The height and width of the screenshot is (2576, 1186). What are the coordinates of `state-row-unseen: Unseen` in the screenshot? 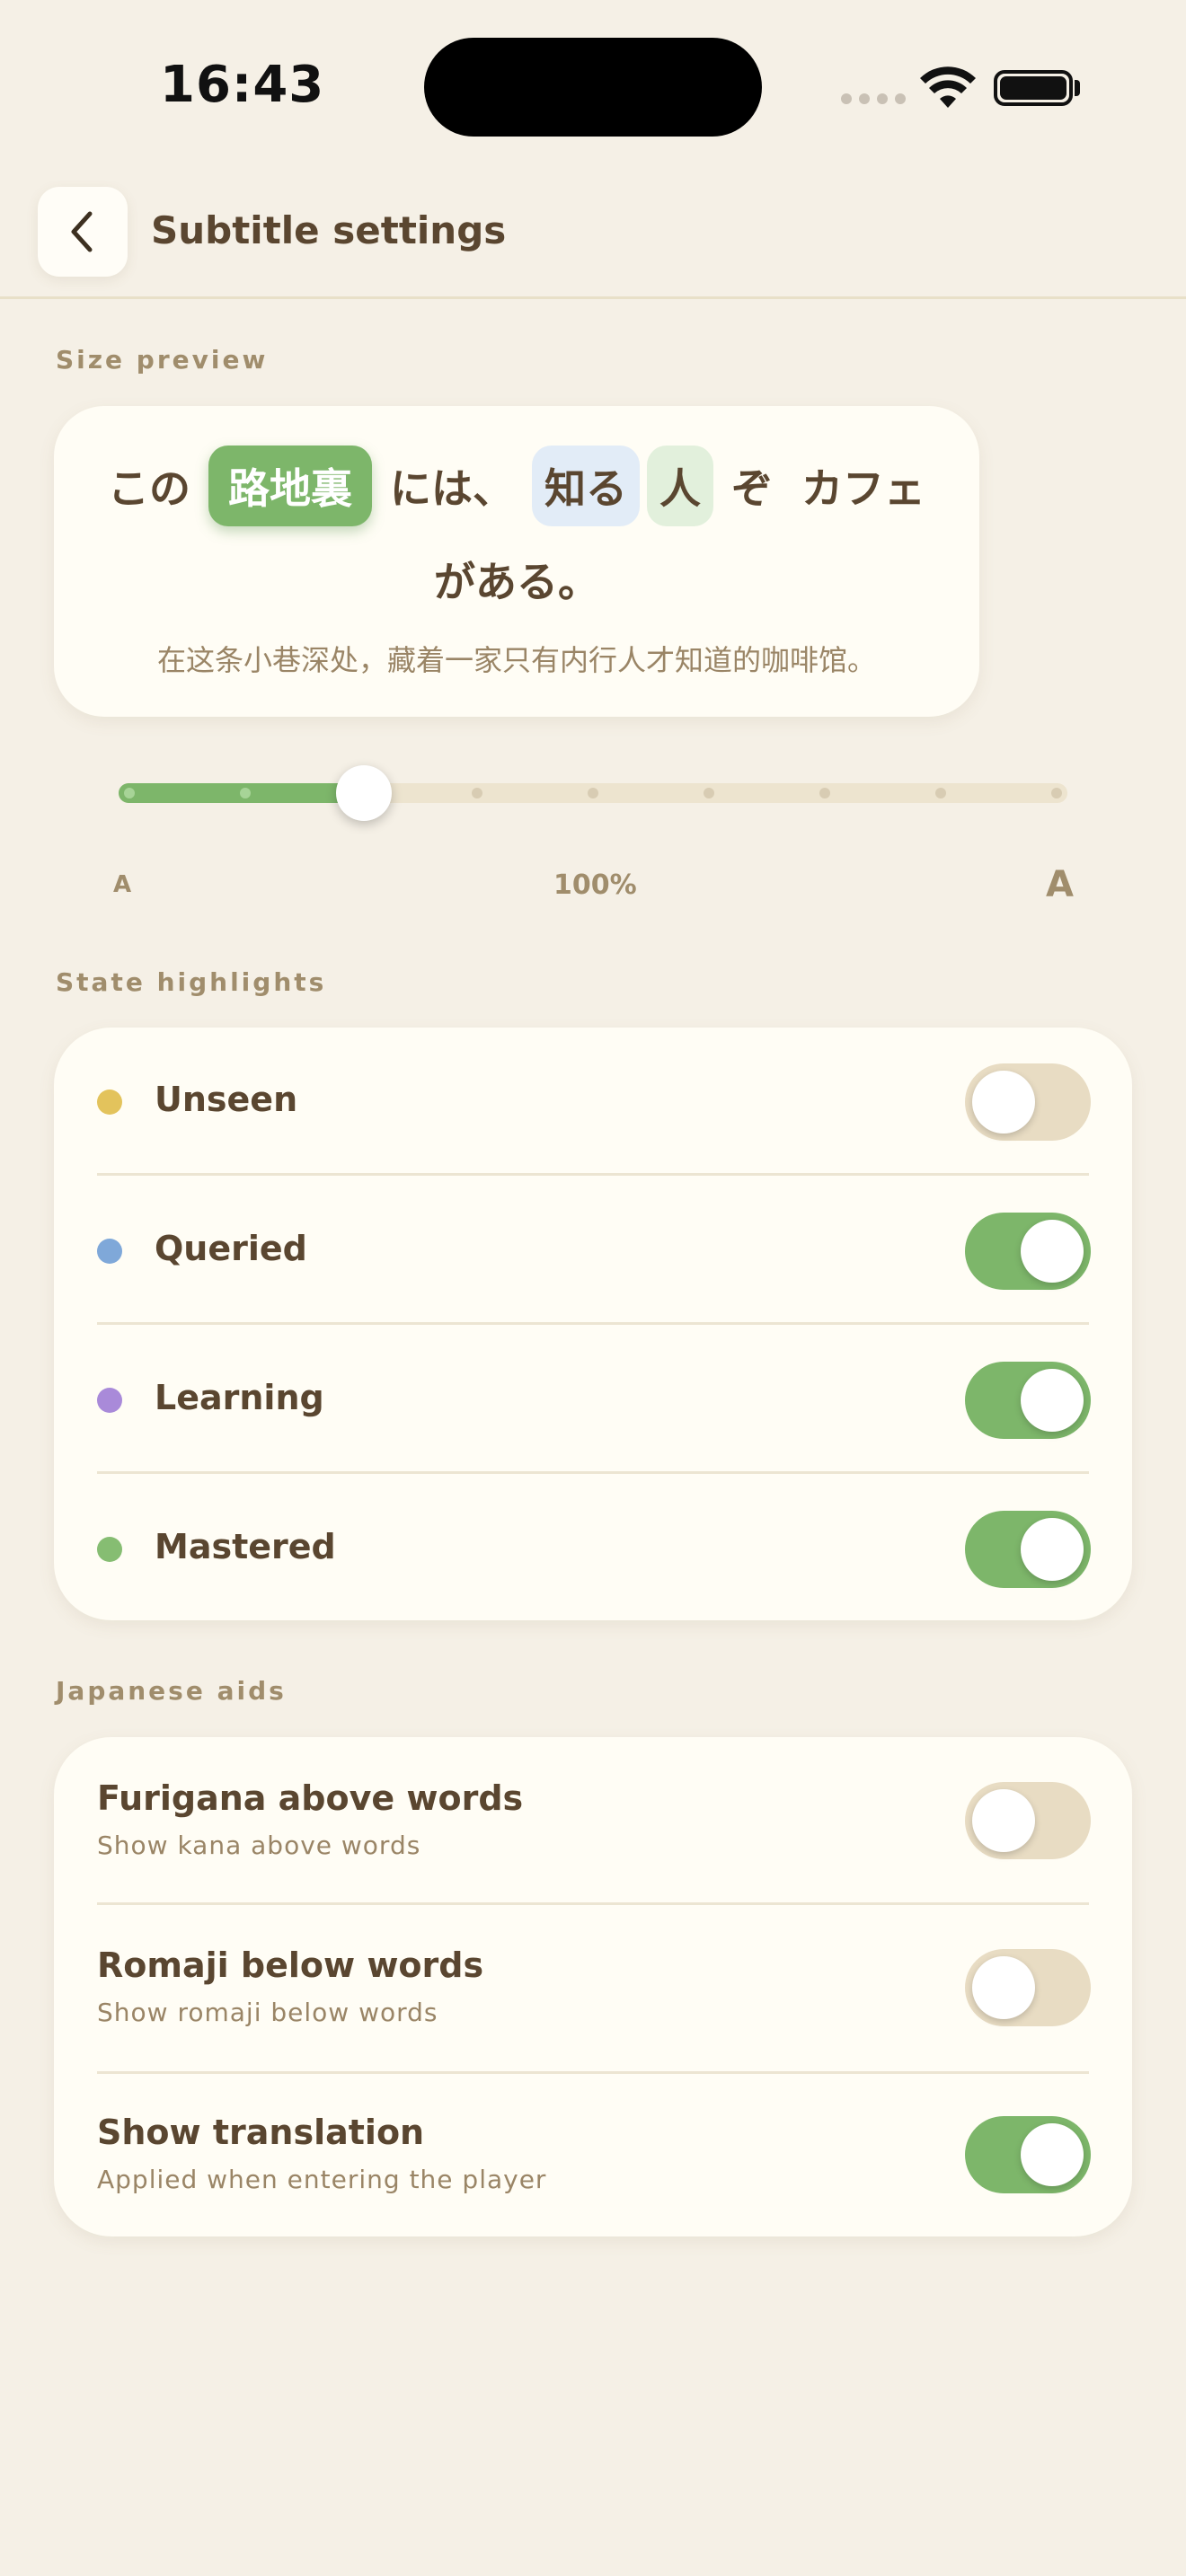 It's located at (593, 1102).